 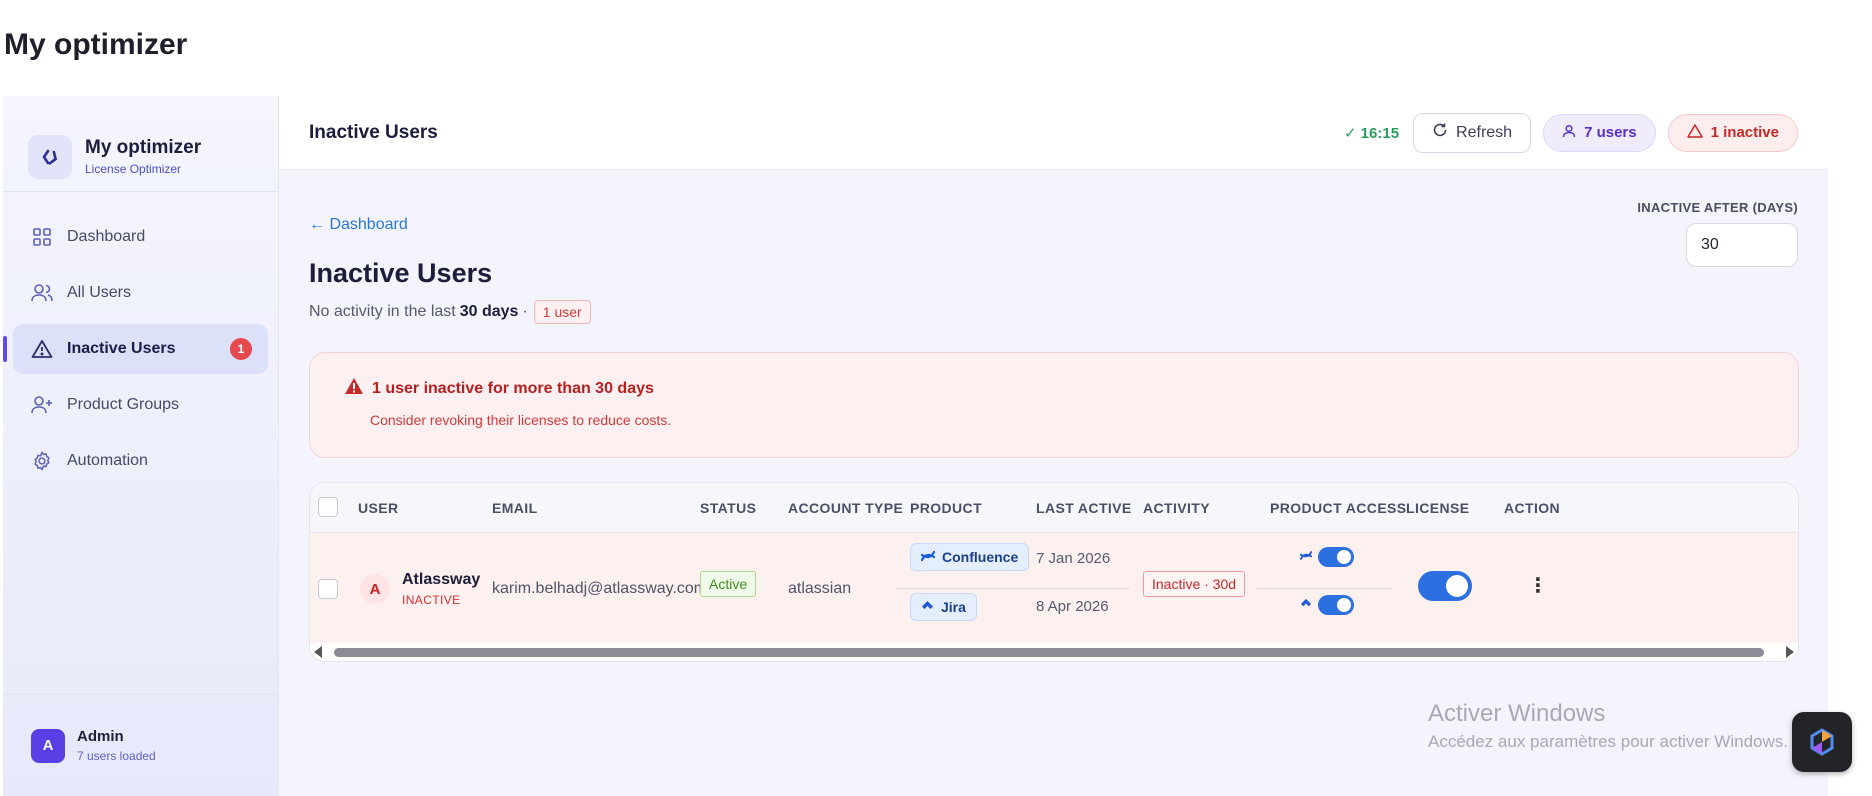 What do you see at coordinates (318, 652) in the screenshot?
I see `scroll-left-icon` at bounding box center [318, 652].